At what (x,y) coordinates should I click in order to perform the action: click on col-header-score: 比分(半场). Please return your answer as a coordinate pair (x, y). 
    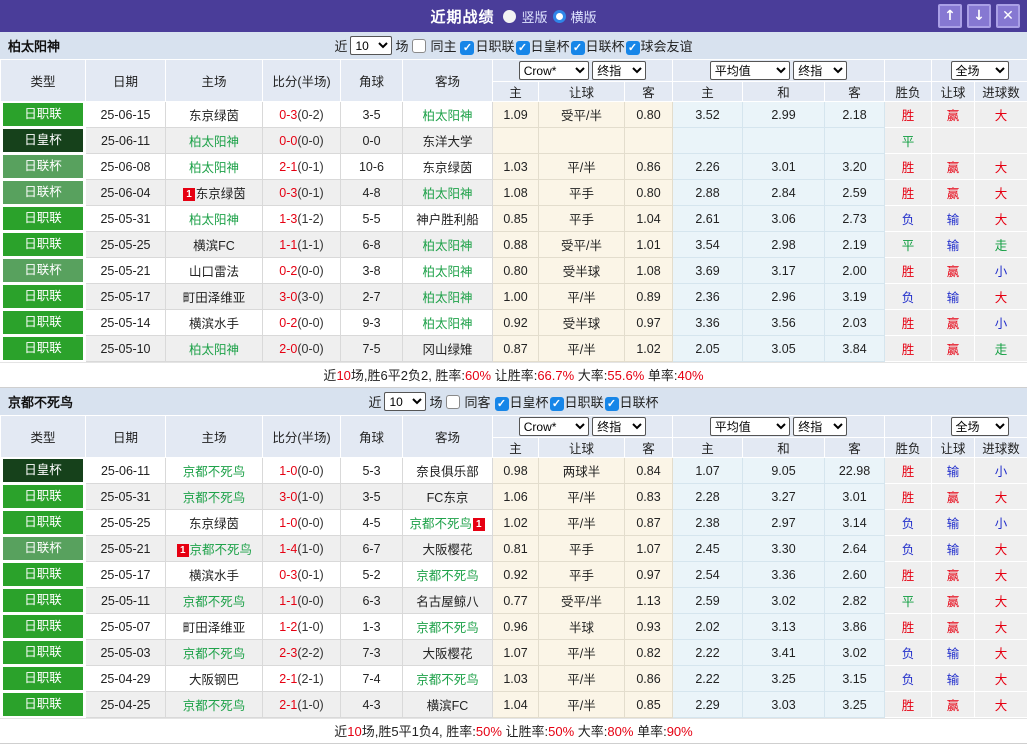
    Looking at the image, I should click on (302, 81).